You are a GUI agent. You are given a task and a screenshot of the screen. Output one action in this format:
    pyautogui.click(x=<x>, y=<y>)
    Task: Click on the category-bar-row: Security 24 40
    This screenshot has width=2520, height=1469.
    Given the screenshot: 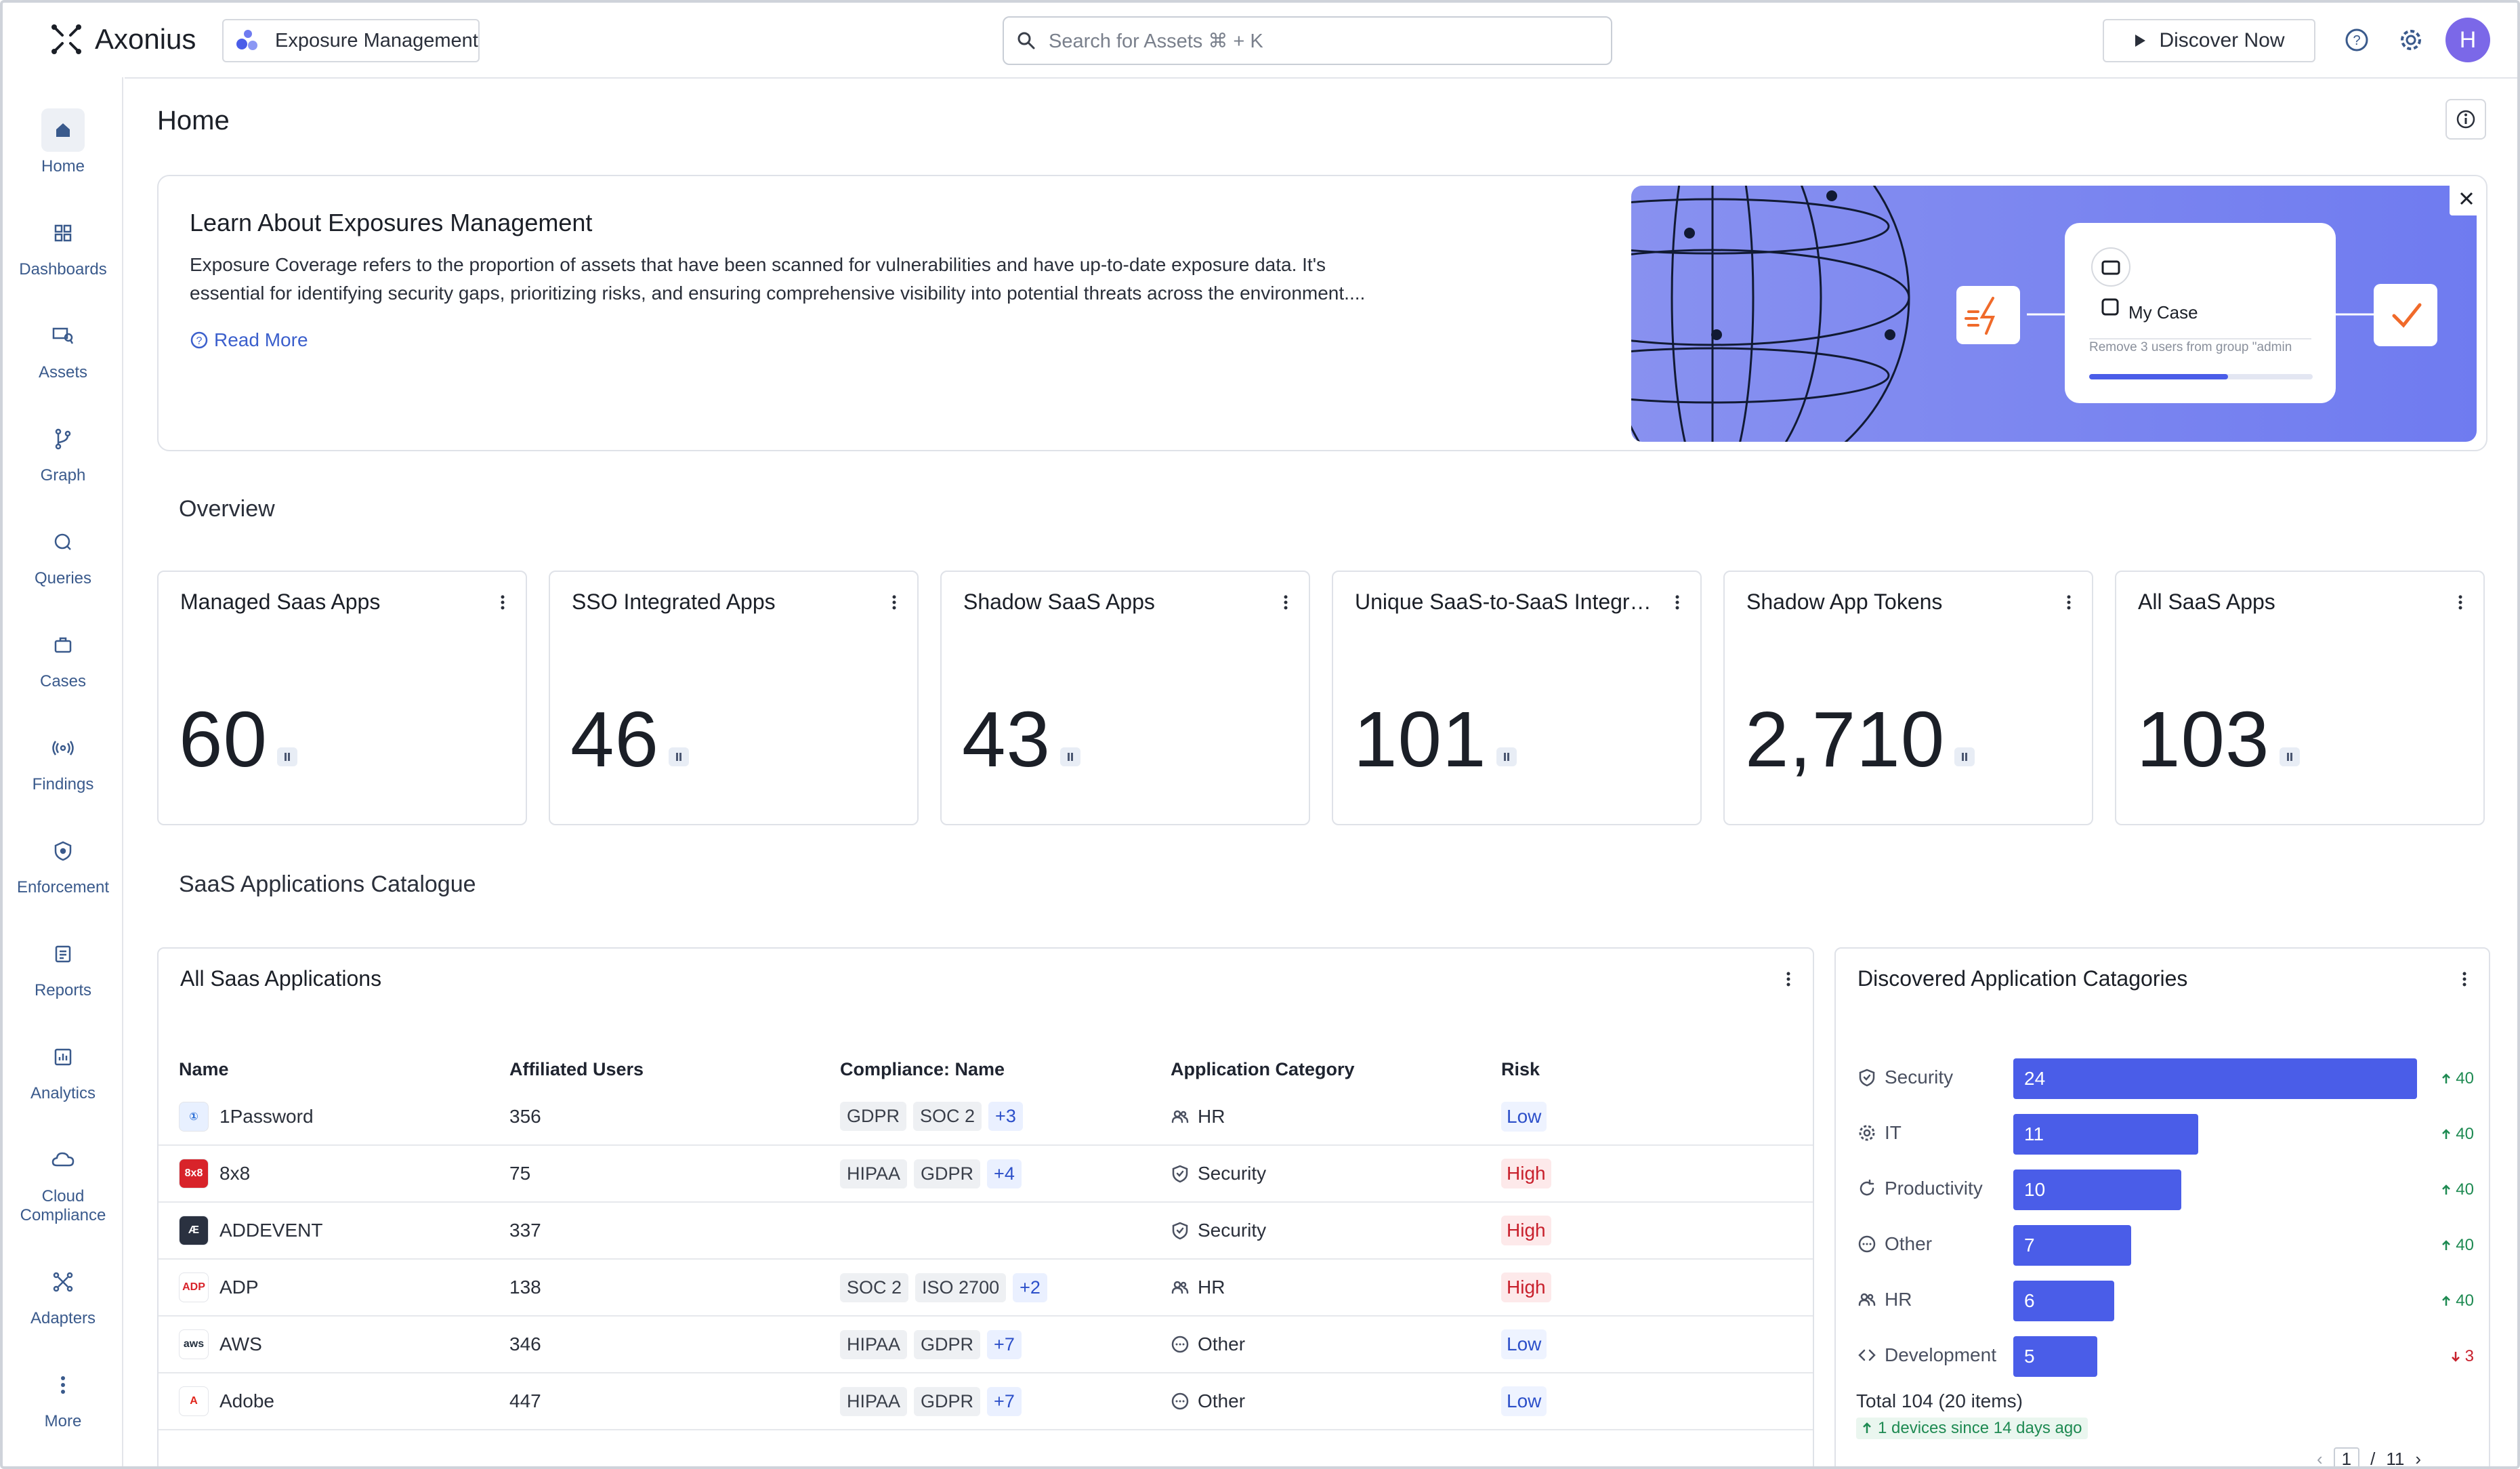 What is the action you would take?
    pyautogui.click(x=2162, y=1079)
    